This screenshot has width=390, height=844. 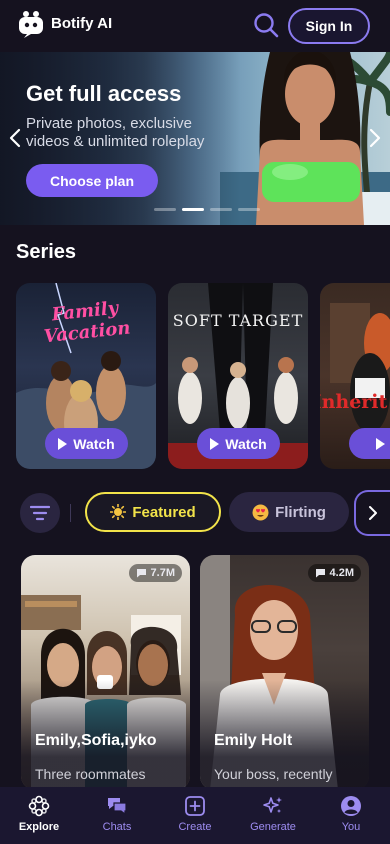 What do you see at coordinates (300, 512) in the screenshot?
I see `chip-label: Flirting` at bounding box center [300, 512].